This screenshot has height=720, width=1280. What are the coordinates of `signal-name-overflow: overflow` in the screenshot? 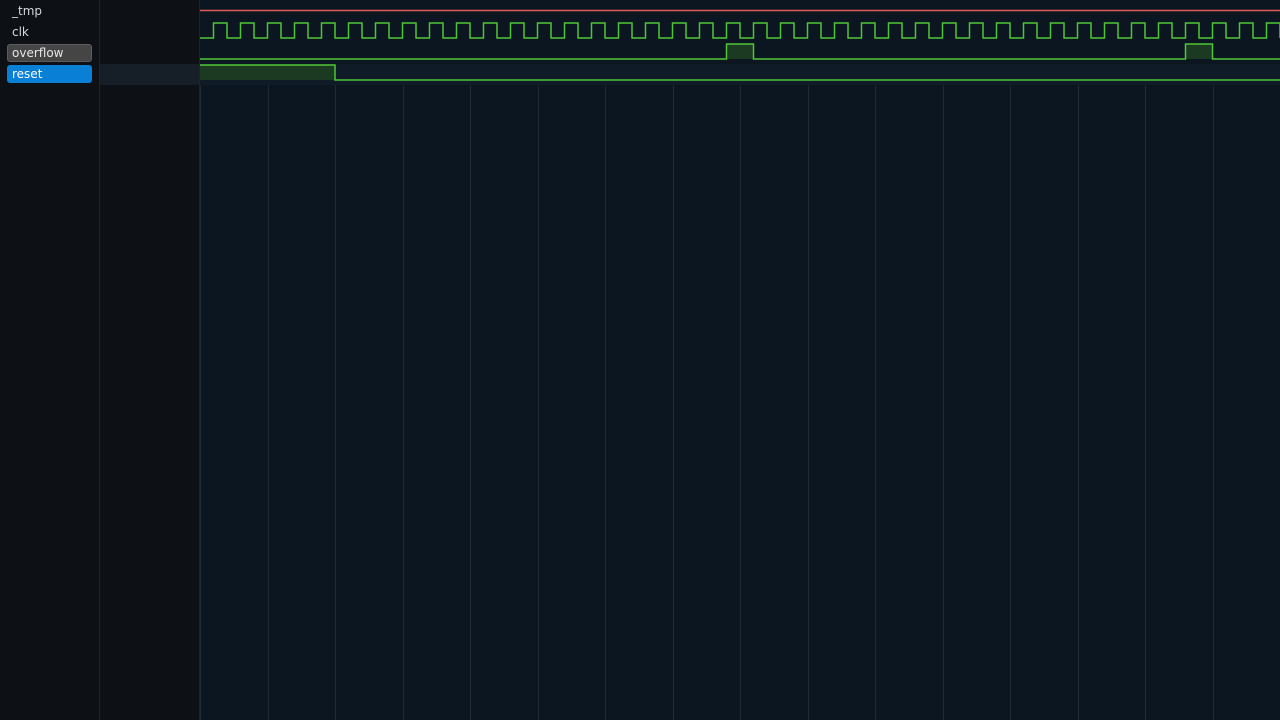 It's located at (49, 53).